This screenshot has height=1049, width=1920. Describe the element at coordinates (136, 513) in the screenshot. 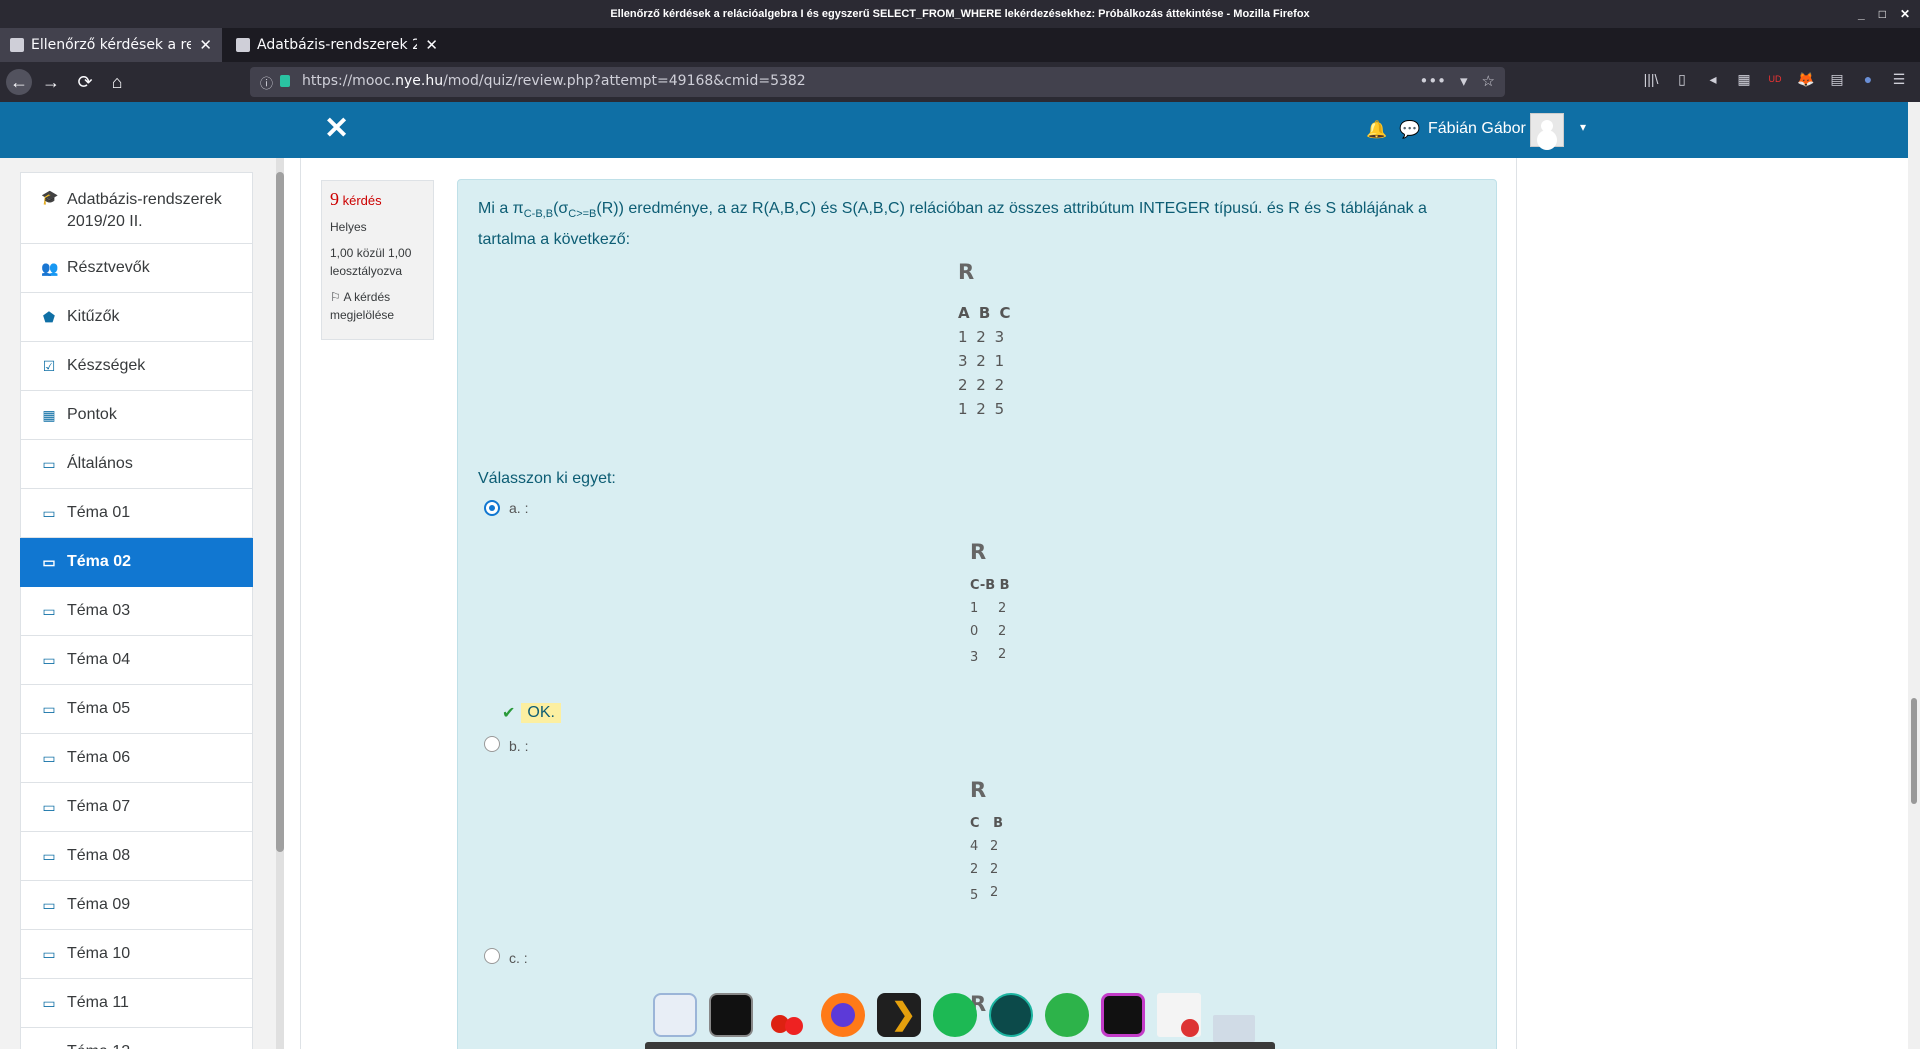

I see `sidebar-item: ▭ Téma 01` at that location.